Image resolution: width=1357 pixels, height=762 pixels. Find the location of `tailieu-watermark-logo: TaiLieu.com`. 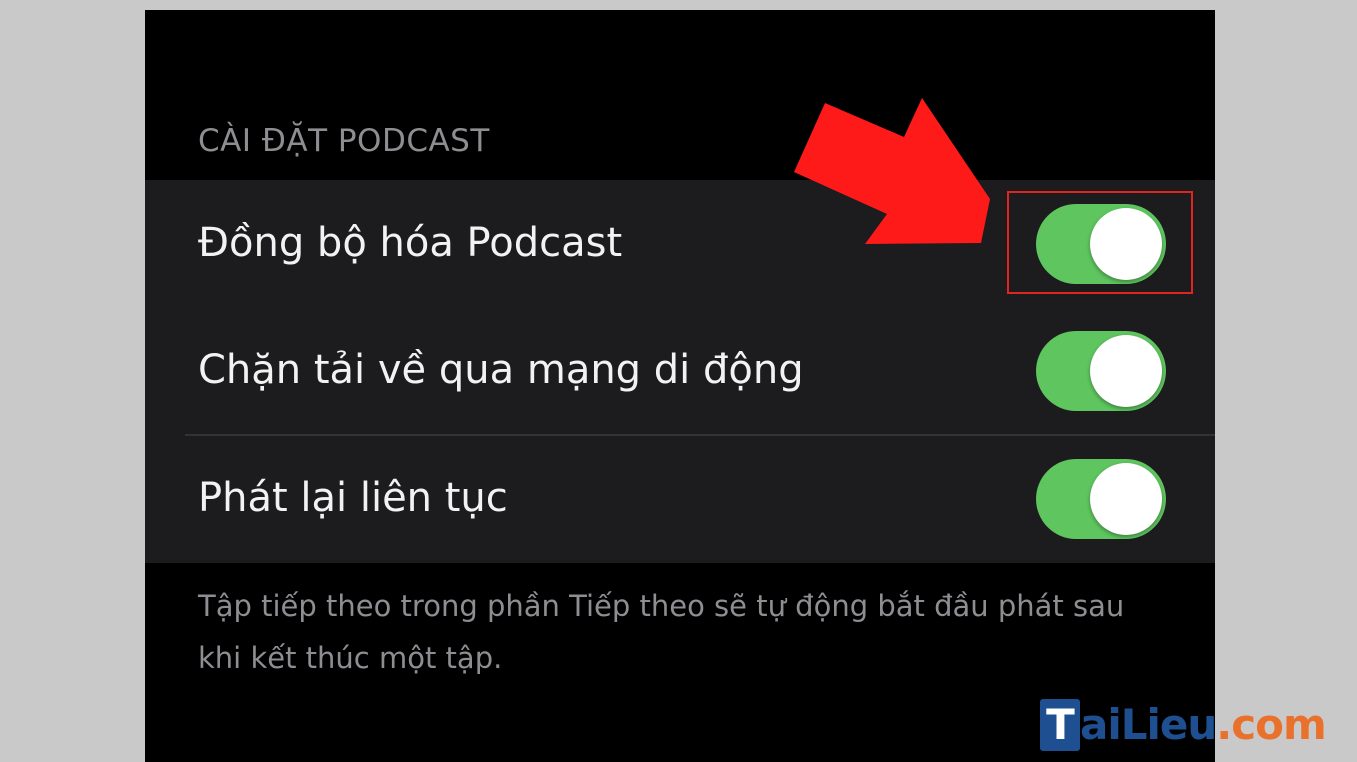

tailieu-watermark-logo: TaiLieu.com is located at coordinates (1183, 725).